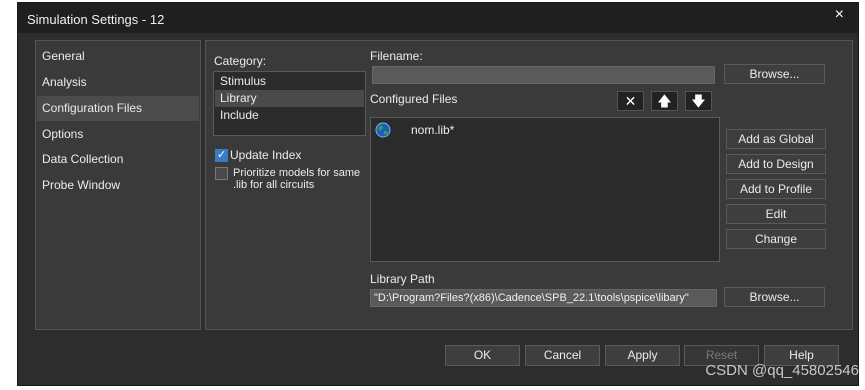 This screenshot has width=865, height=390. I want to click on add-to-design-button: Add to Design, so click(776, 164).